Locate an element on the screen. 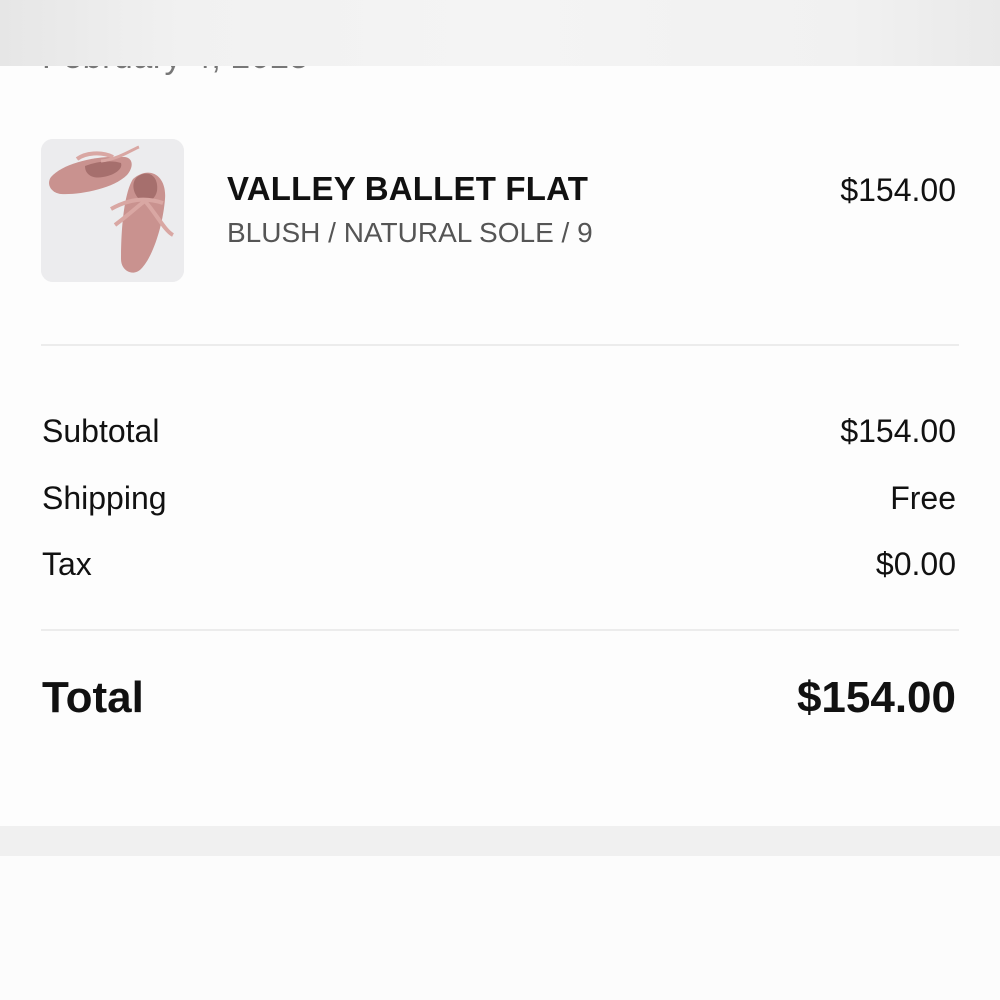  bottom-area is located at coordinates (500, 928).